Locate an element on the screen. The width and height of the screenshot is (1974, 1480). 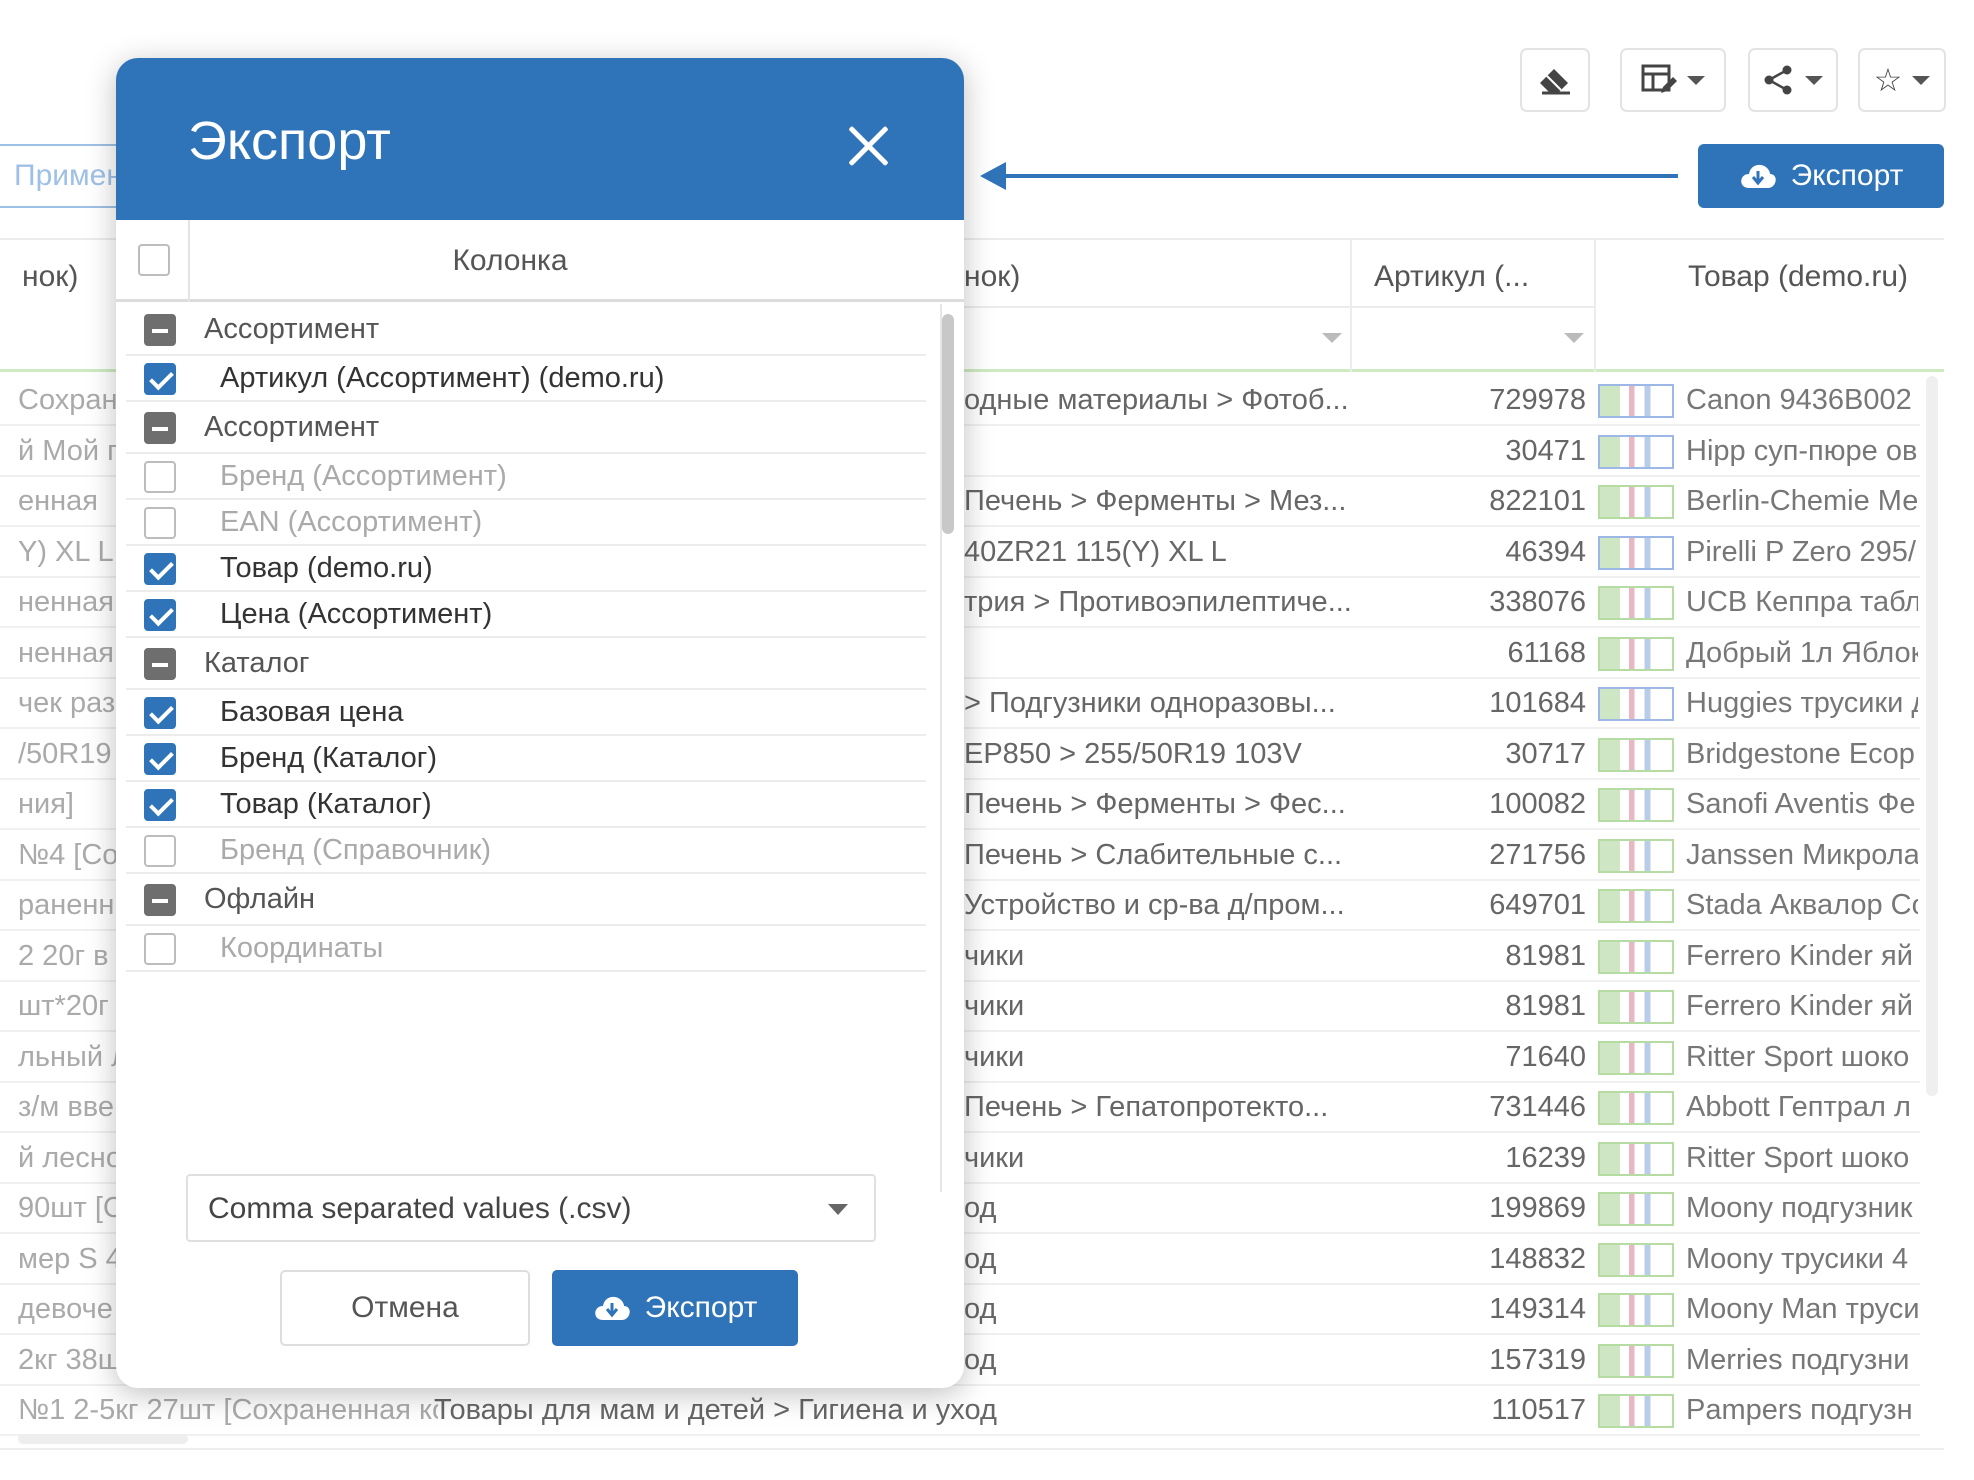
export-button: Экспорт is located at coordinates (1821, 176).